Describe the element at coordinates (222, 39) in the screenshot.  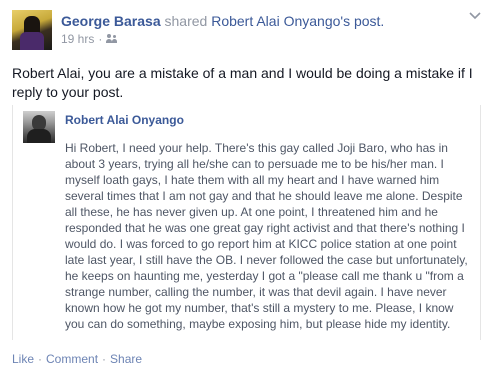
I see `post-subline: 19 hrs ·` at that location.